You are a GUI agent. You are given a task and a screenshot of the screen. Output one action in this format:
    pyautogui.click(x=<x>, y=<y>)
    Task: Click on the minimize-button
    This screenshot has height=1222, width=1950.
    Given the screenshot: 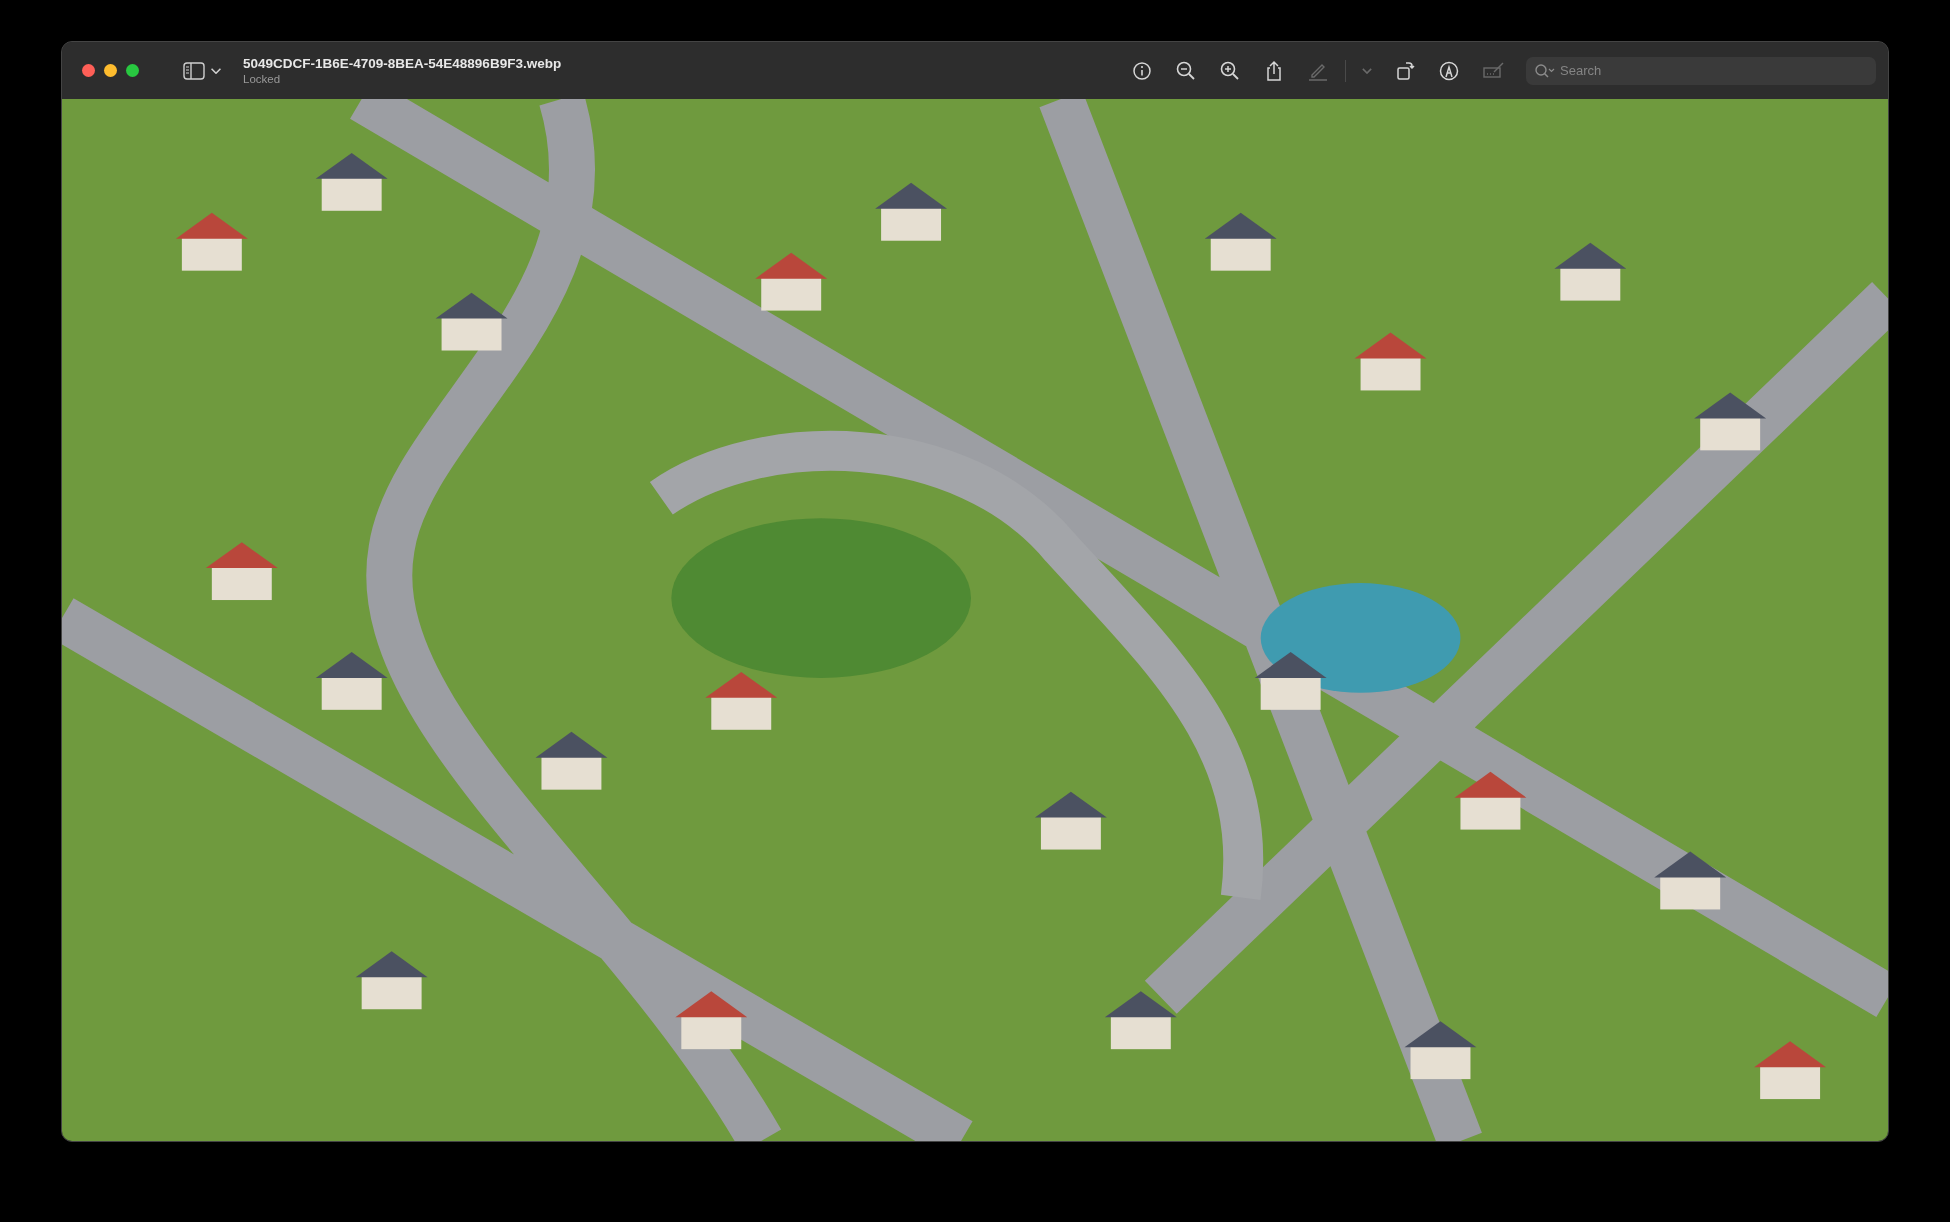 What is the action you would take?
    pyautogui.click(x=110, y=70)
    